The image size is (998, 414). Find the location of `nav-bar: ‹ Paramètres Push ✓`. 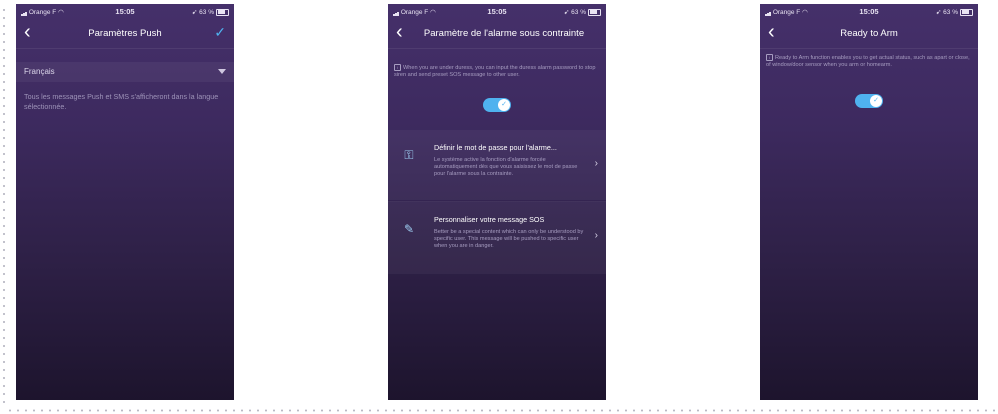

nav-bar: ‹ Paramètres Push ✓ is located at coordinates (125, 33).